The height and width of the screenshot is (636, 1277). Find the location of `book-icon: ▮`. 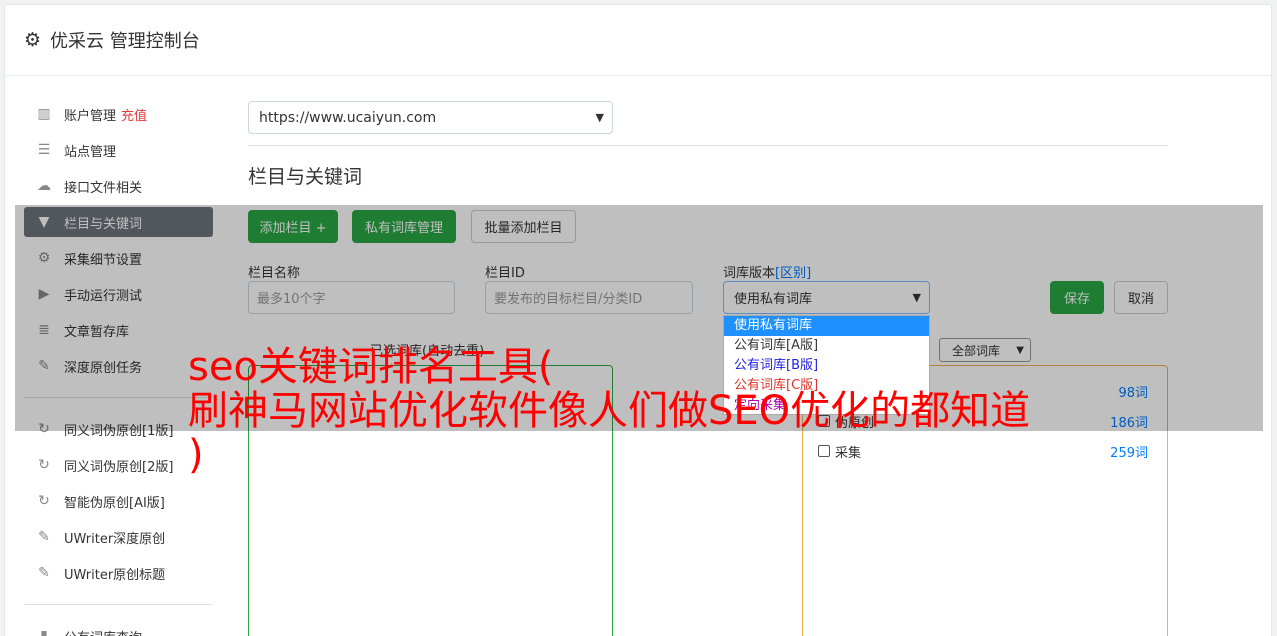

book-icon: ▮ is located at coordinates (44, 632).